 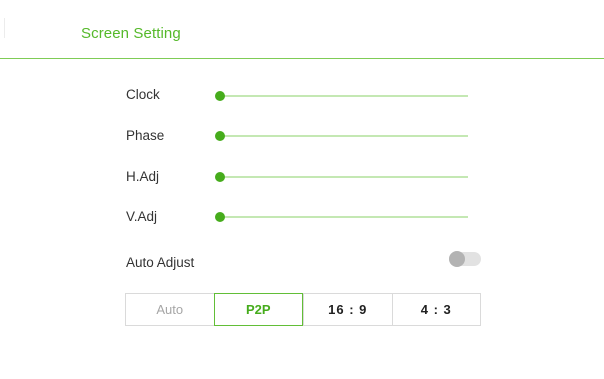 What do you see at coordinates (302, 58) in the screenshot?
I see `header-divider` at bounding box center [302, 58].